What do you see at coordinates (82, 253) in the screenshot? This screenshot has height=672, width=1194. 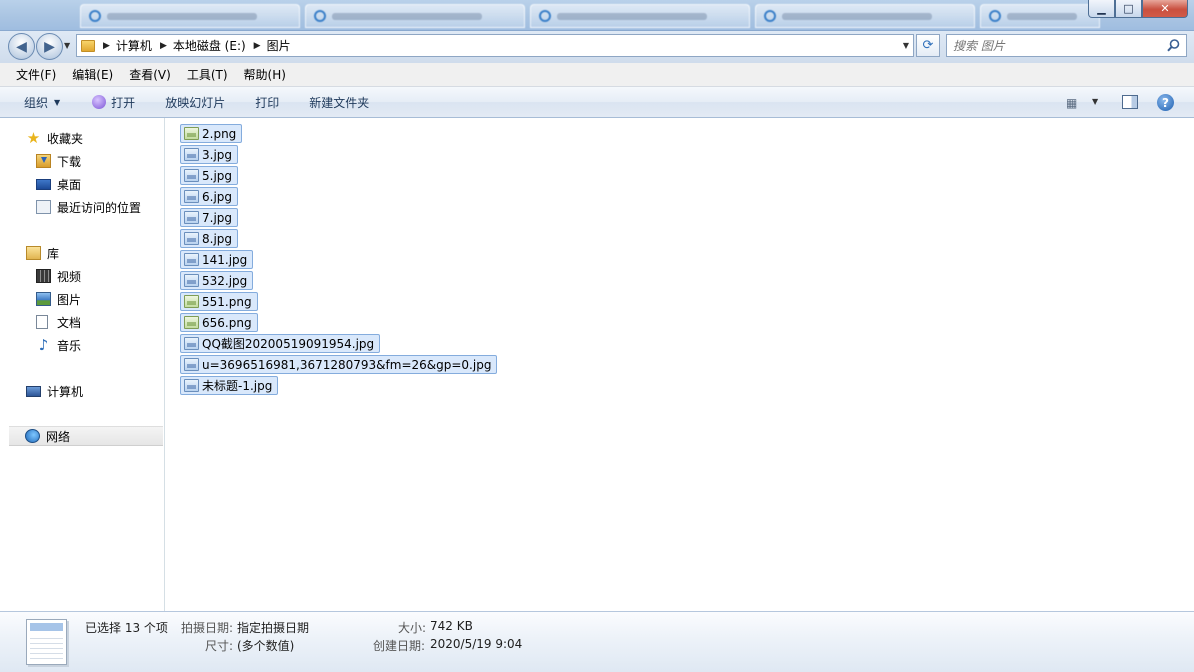 I see `nav-item-libraries: 库` at bounding box center [82, 253].